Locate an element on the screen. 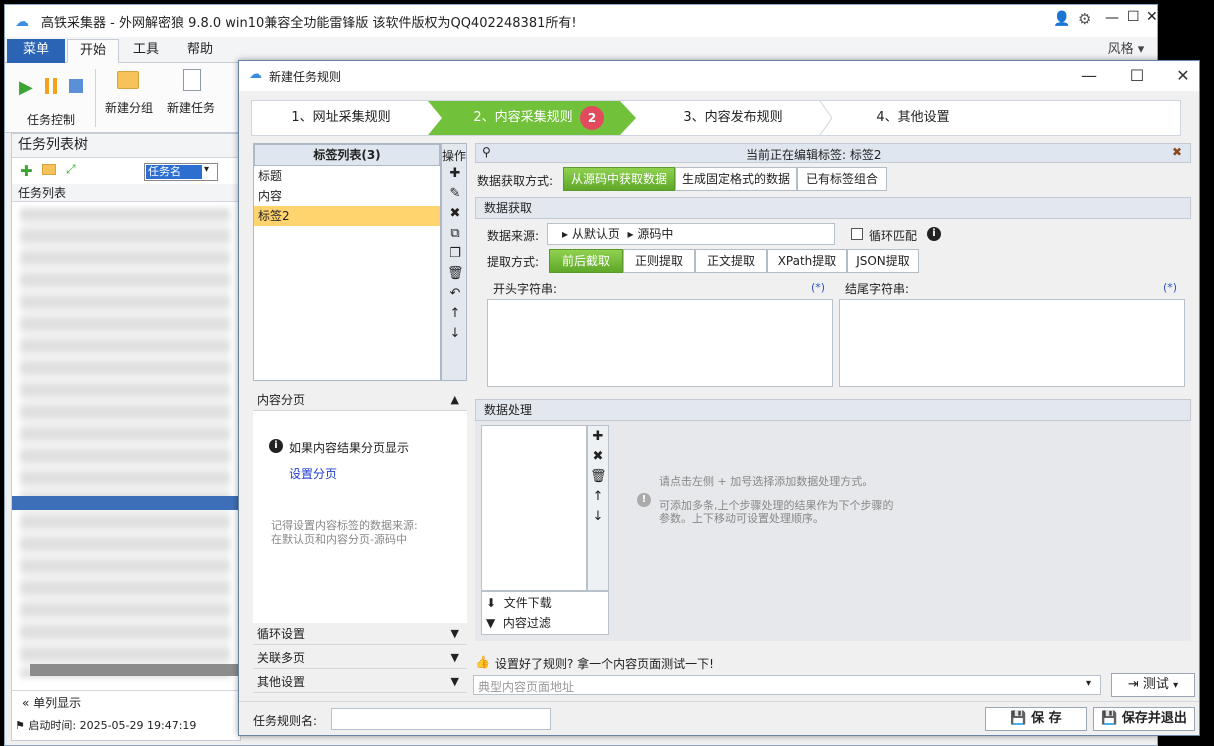  step-content-rules: 2、内容采集规则 is located at coordinates (523, 118).